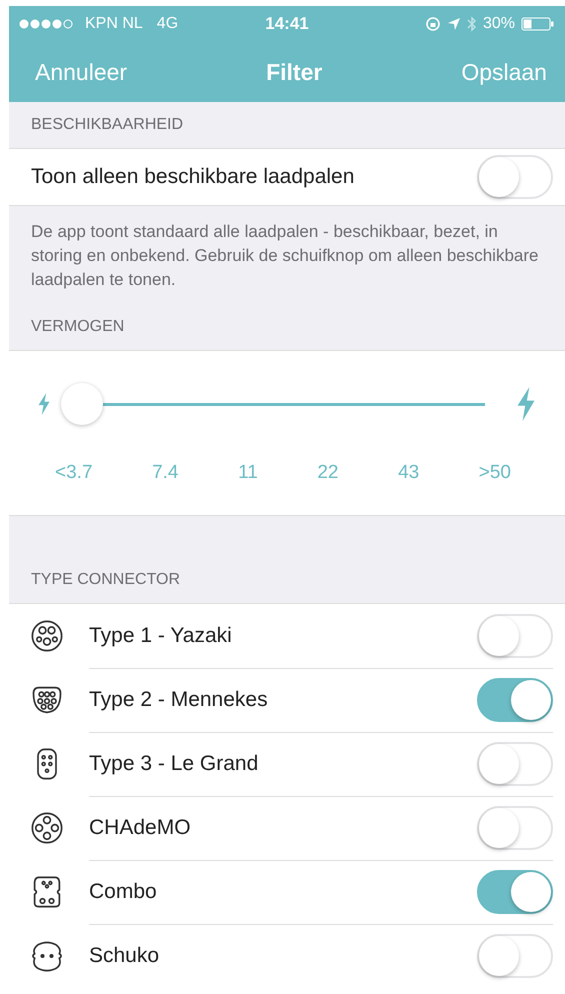 This screenshot has width=565, height=994. Describe the element at coordinates (287, 125) in the screenshot. I see `section-header: BESCHIKBAARHEID` at that location.